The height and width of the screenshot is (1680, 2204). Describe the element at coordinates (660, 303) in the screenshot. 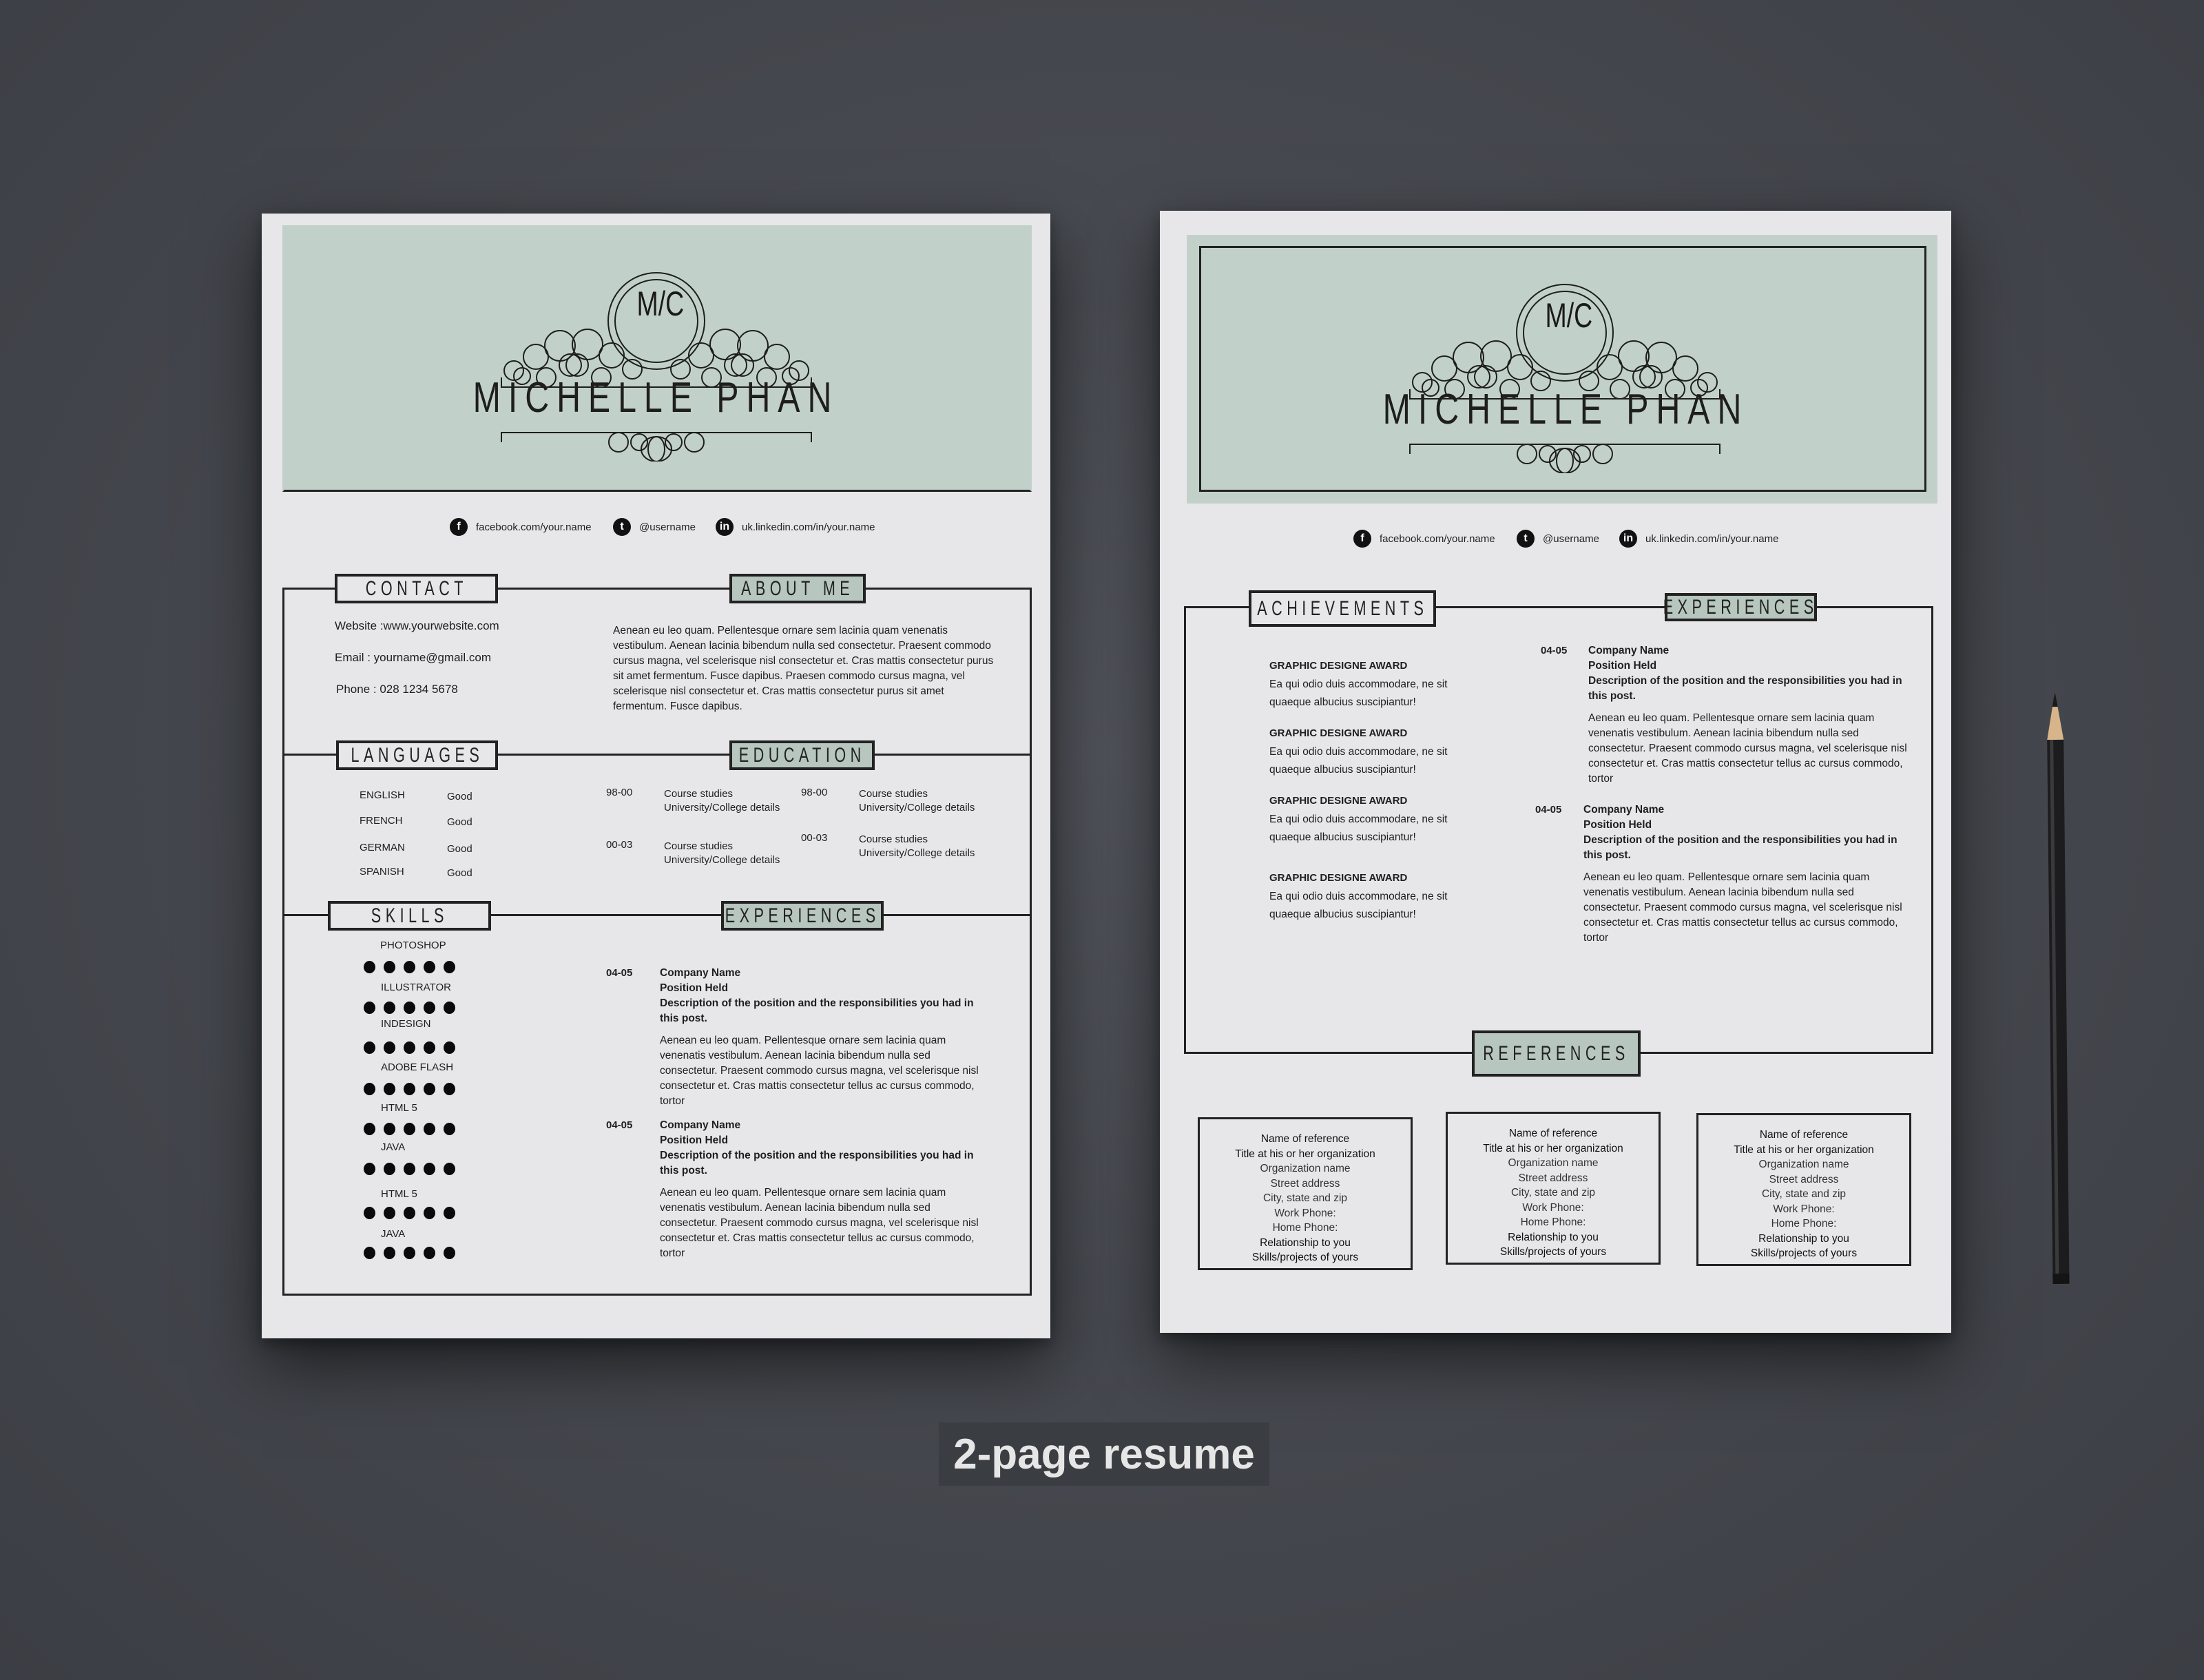

I see `monogram-text: M/C` at that location.